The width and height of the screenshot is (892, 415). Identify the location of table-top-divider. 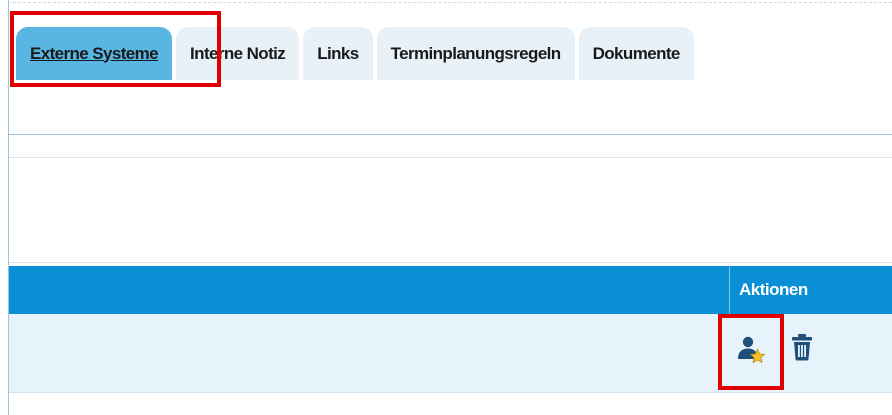
(450, 262).